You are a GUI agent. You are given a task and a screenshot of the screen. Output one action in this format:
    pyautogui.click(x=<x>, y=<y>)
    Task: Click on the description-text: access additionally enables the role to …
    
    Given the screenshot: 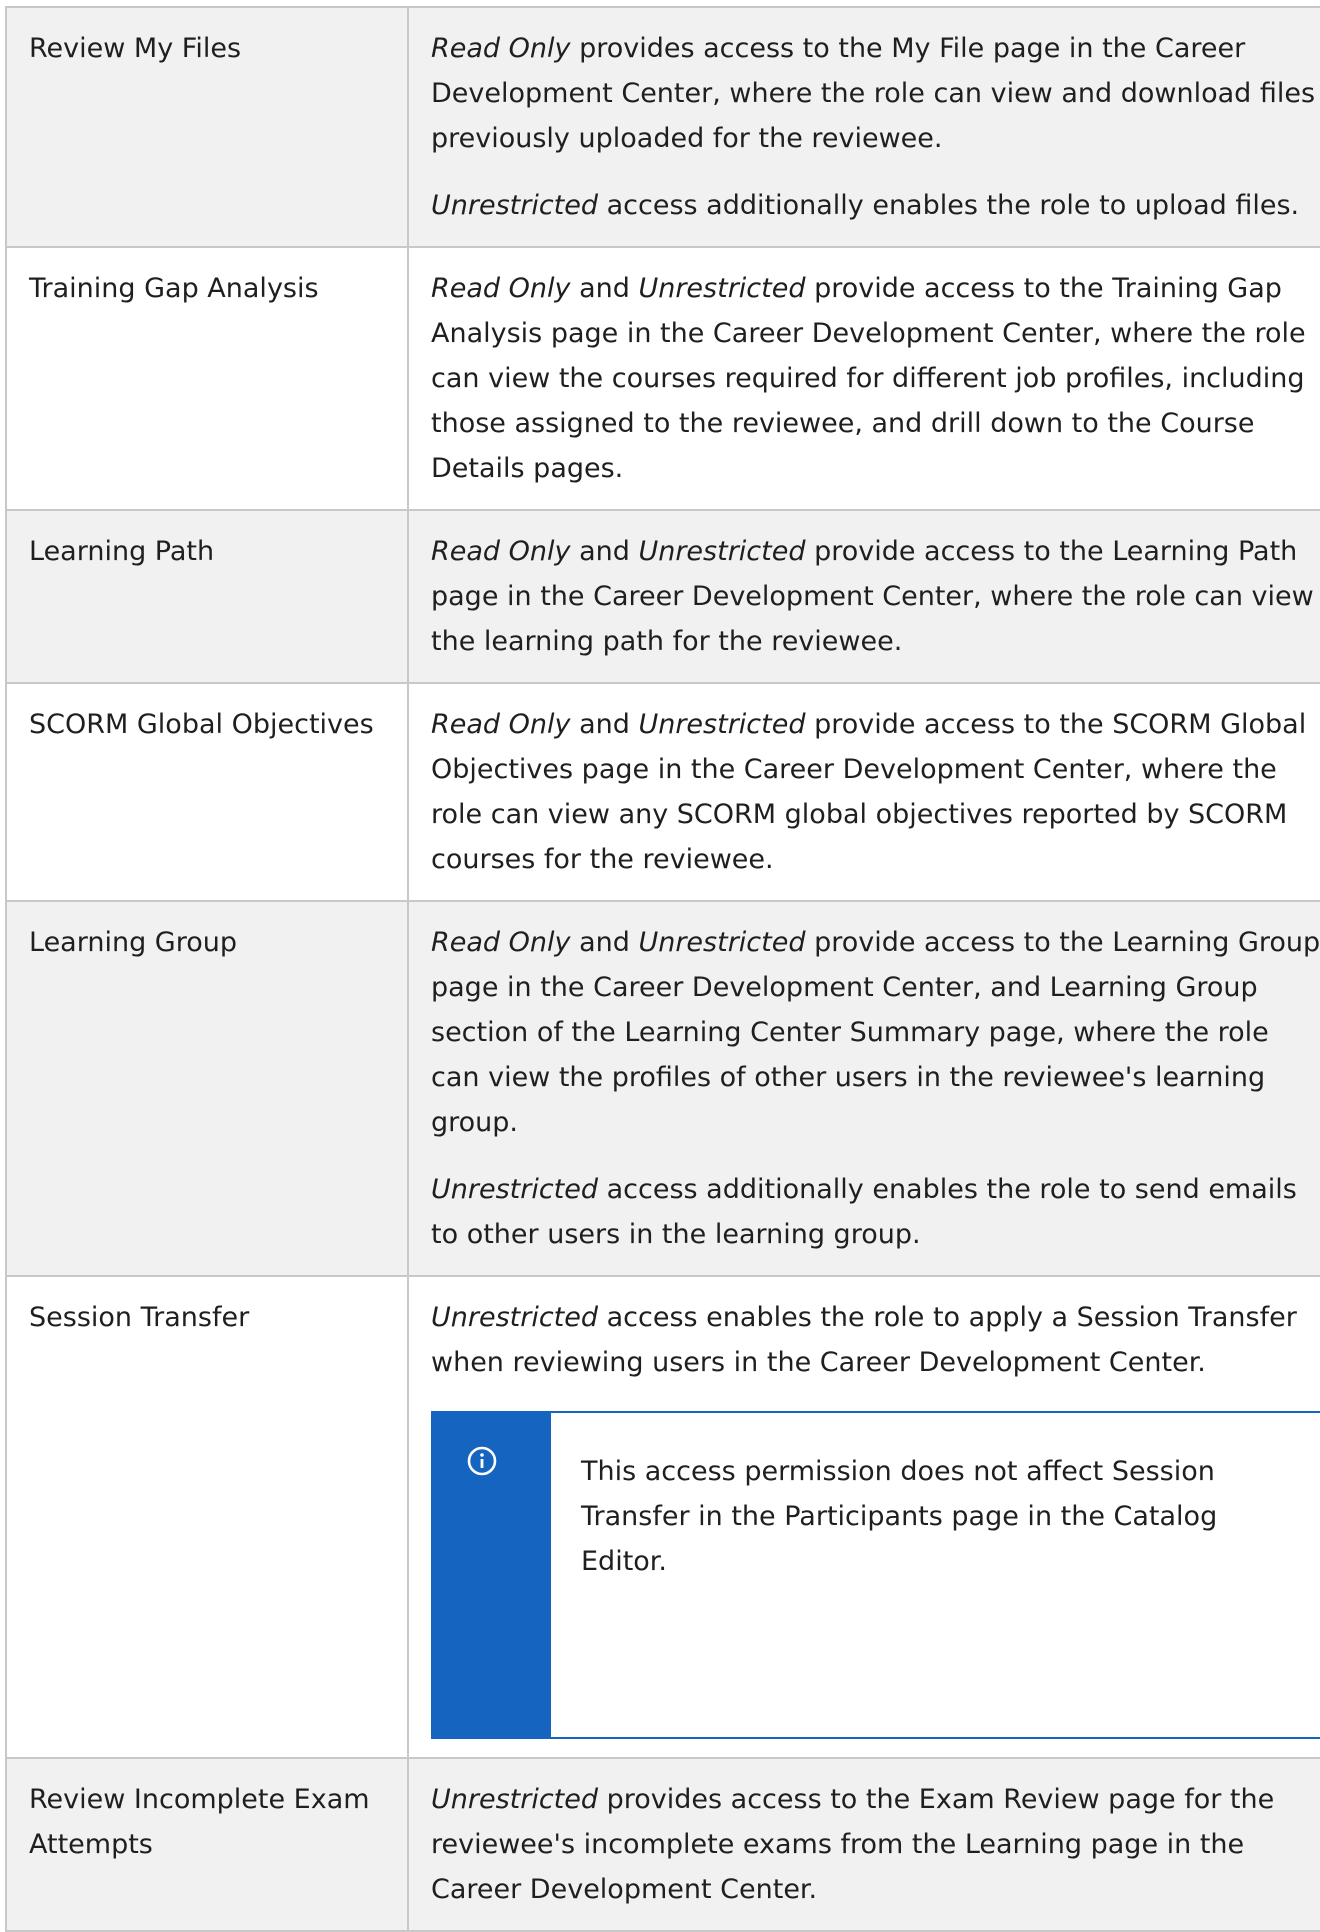 What is the action you would take?
    pyautogui.click(x=949, y=205)
    